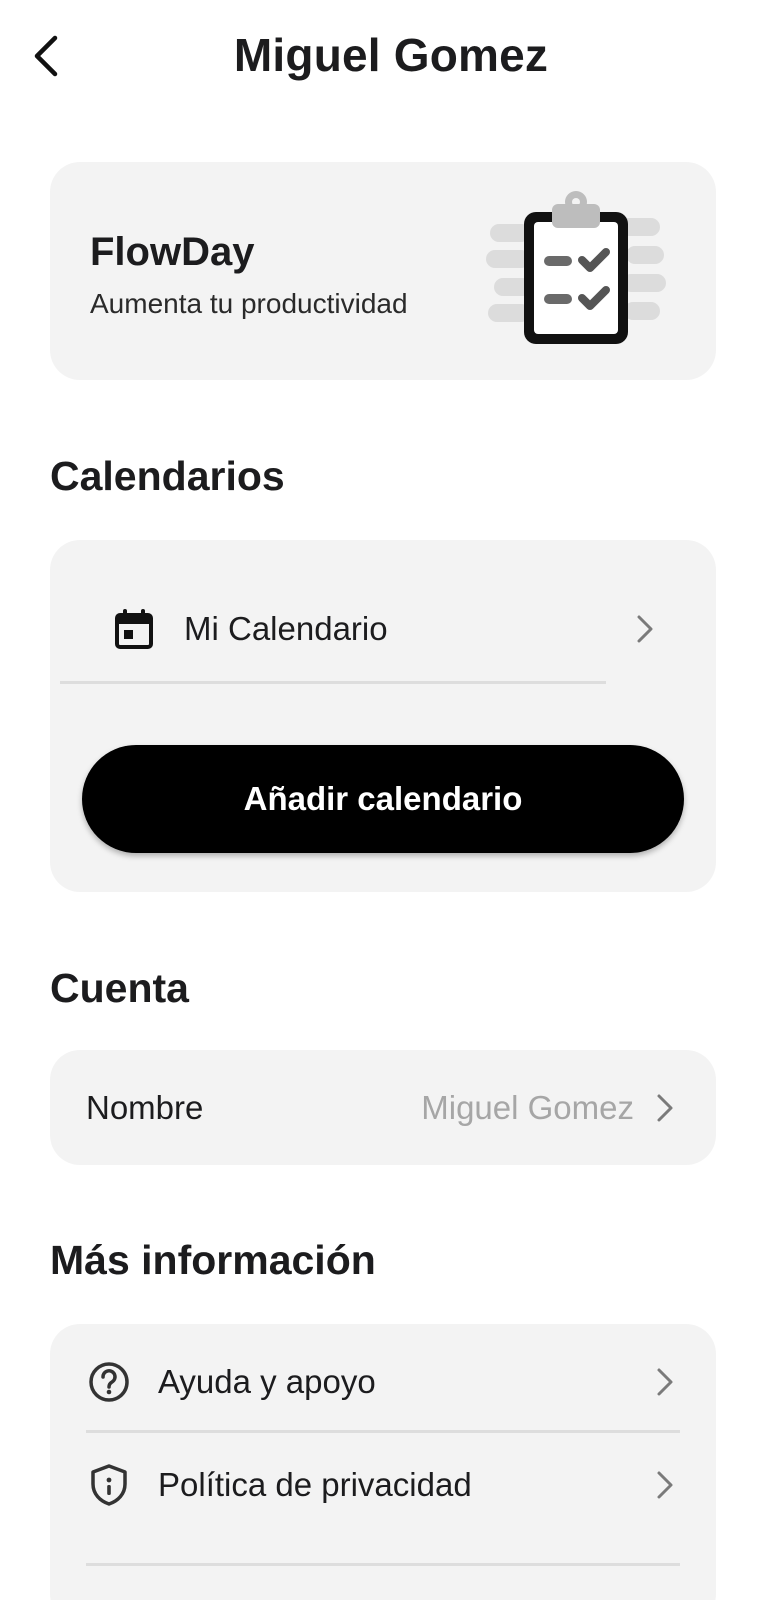 The image size is (782, 1600). I want to click on privacy-policy-row: Política de privacidad, so click(381, 1485).